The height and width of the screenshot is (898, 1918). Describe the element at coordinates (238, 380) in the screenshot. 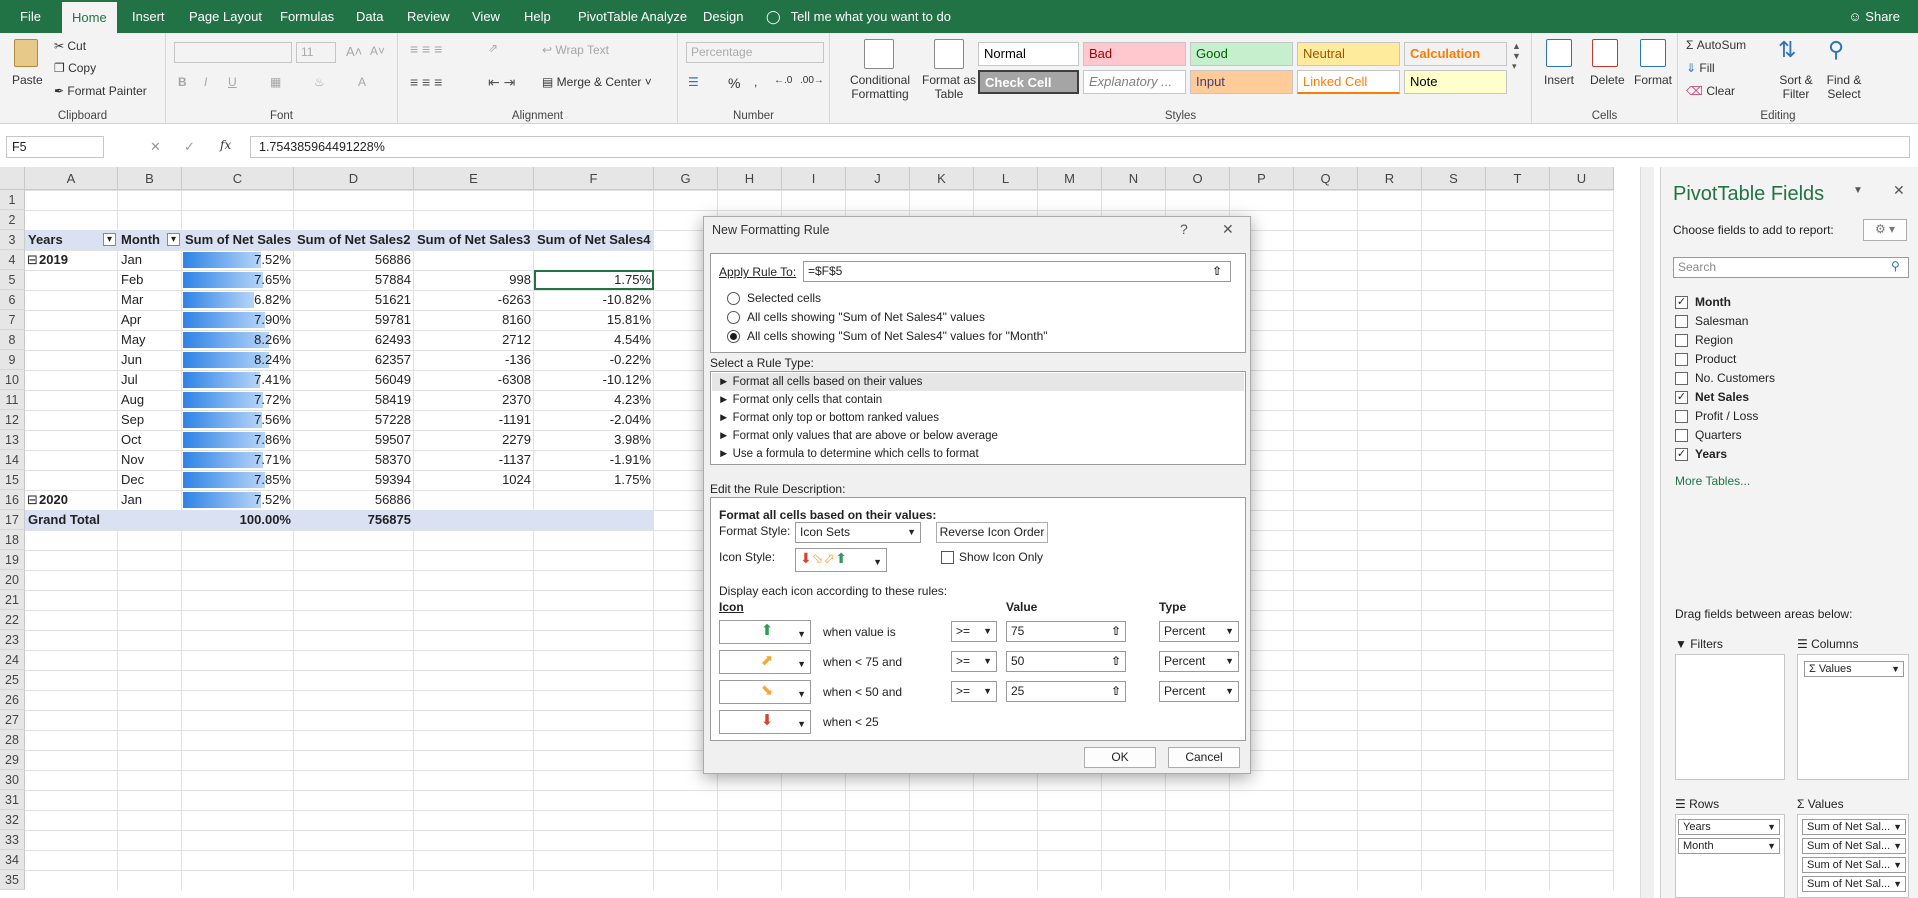

I see `cell: 7.41%` at that location.